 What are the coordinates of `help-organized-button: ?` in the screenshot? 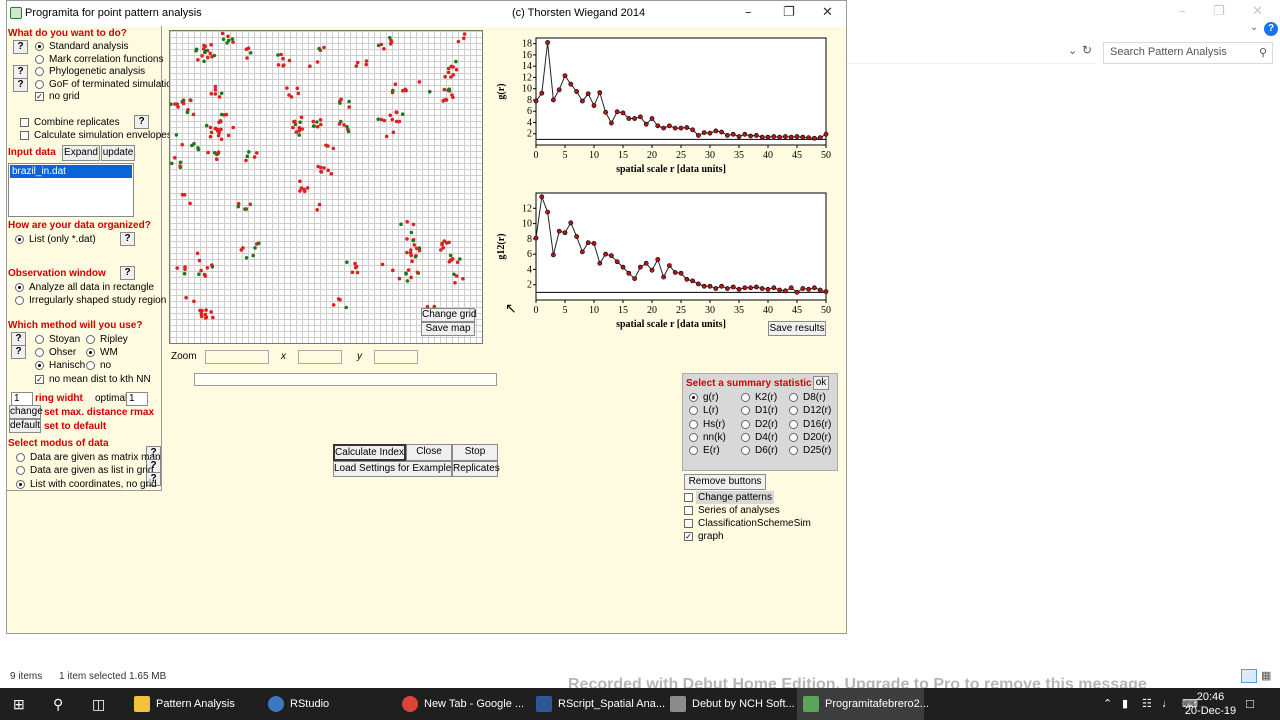 It's located at (127, 239).